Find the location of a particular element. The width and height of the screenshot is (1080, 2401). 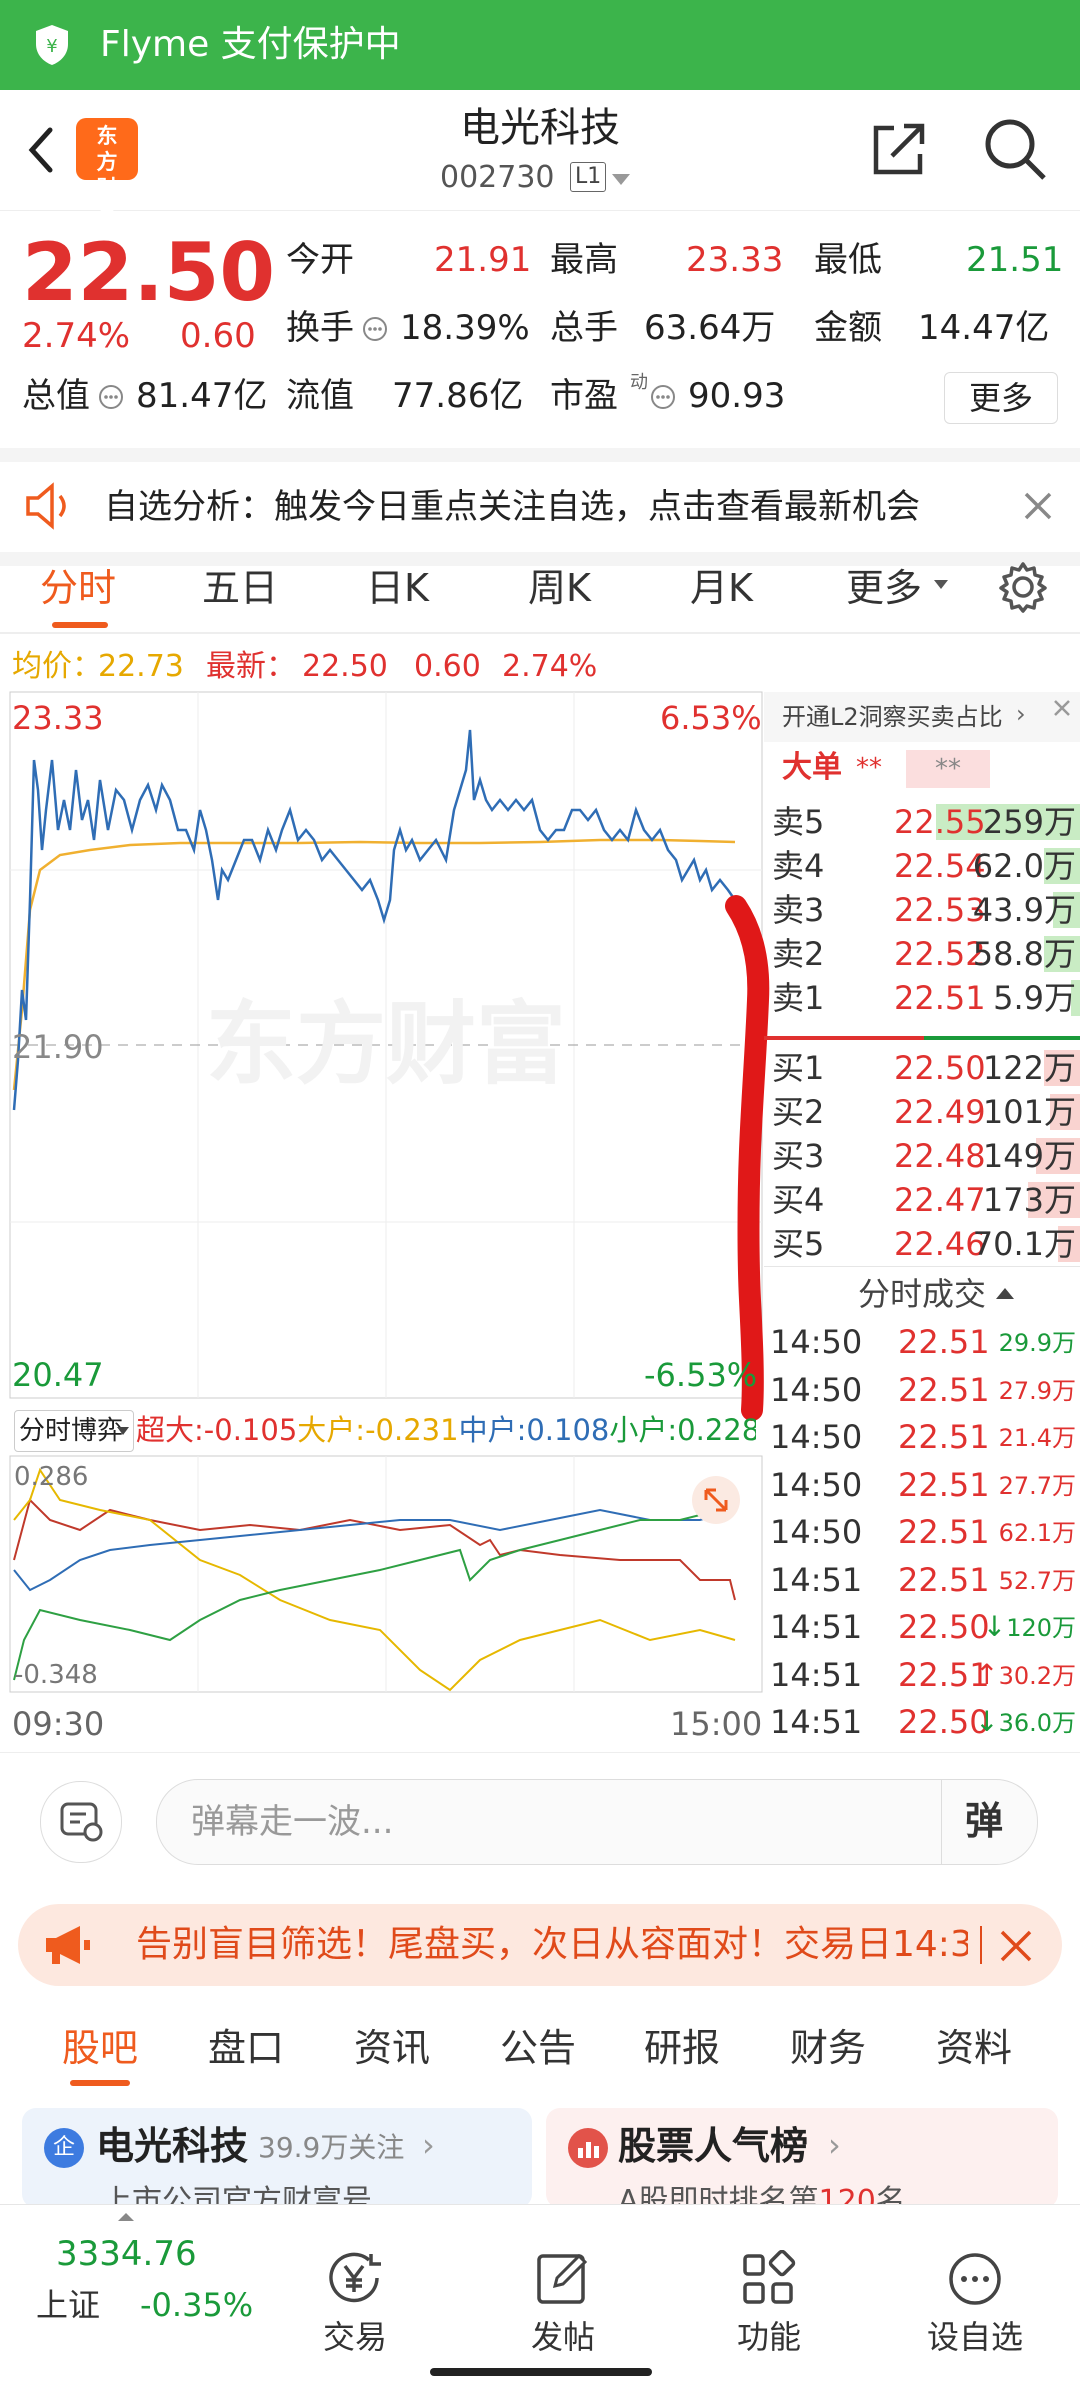

trade-row: 14:50 22.51 29.9万 is located at coordinates (922, 1342).